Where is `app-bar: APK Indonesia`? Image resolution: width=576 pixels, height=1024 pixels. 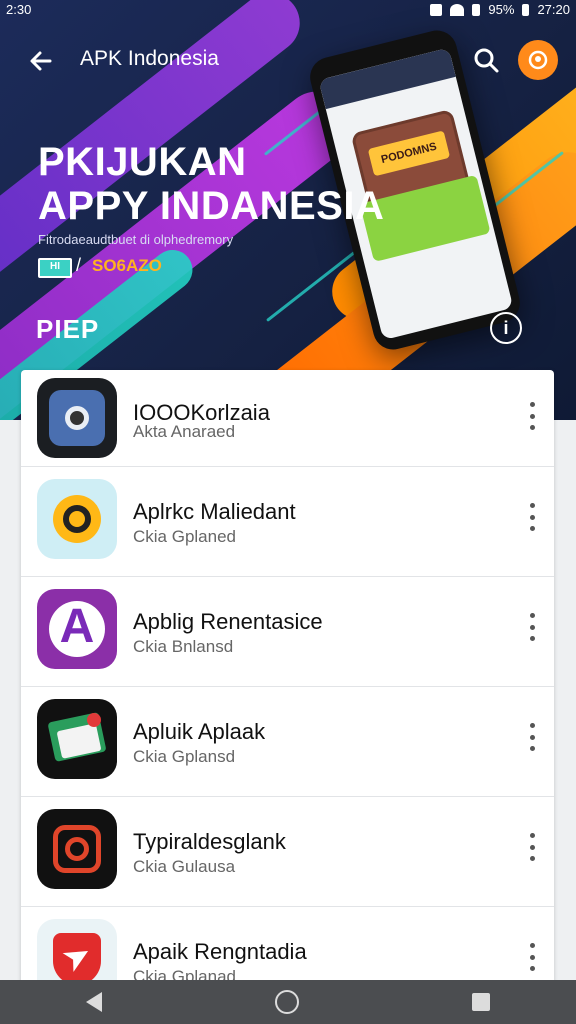 app-bar: APK Indonesia is located at coordinates (288, 58).